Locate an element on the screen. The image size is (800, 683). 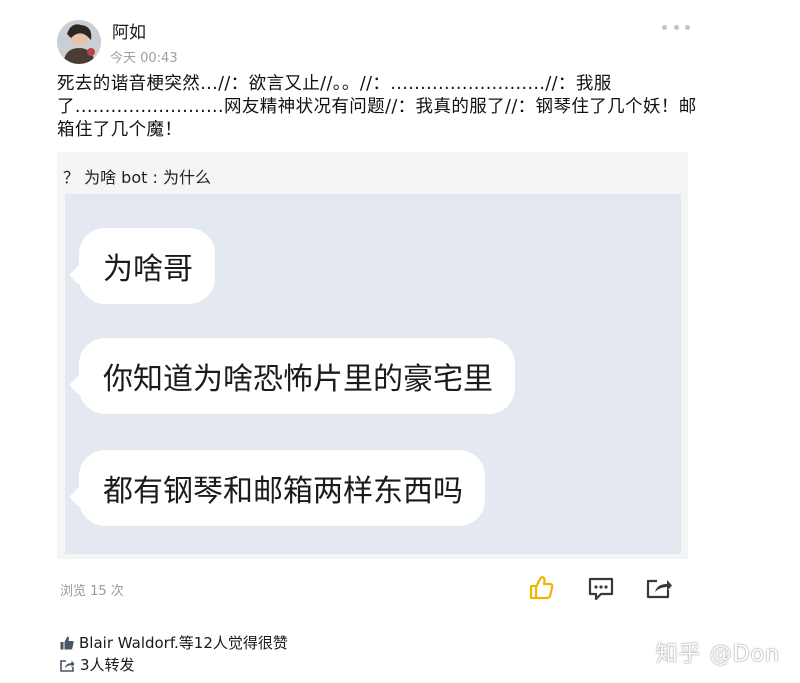
chat-bubble: 都有钢琴和邮箱两样东西吗 is located at coordinates (282, 488).